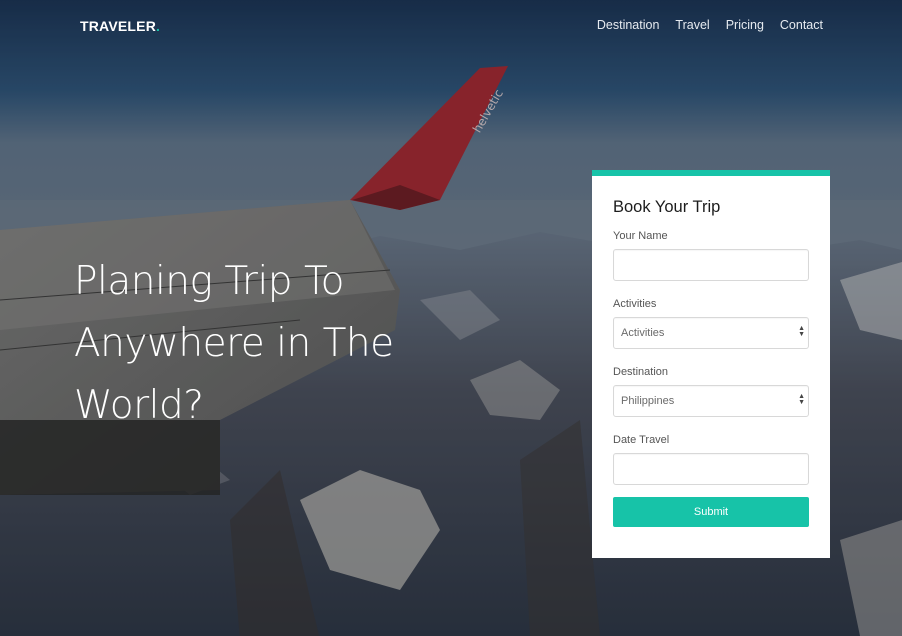 The width and height of the screenshot is (902, 636). What do you see at coordinates (711, 512) in the screenshot?
I see `submit-button: Submit` at bounding box center [711, 512].